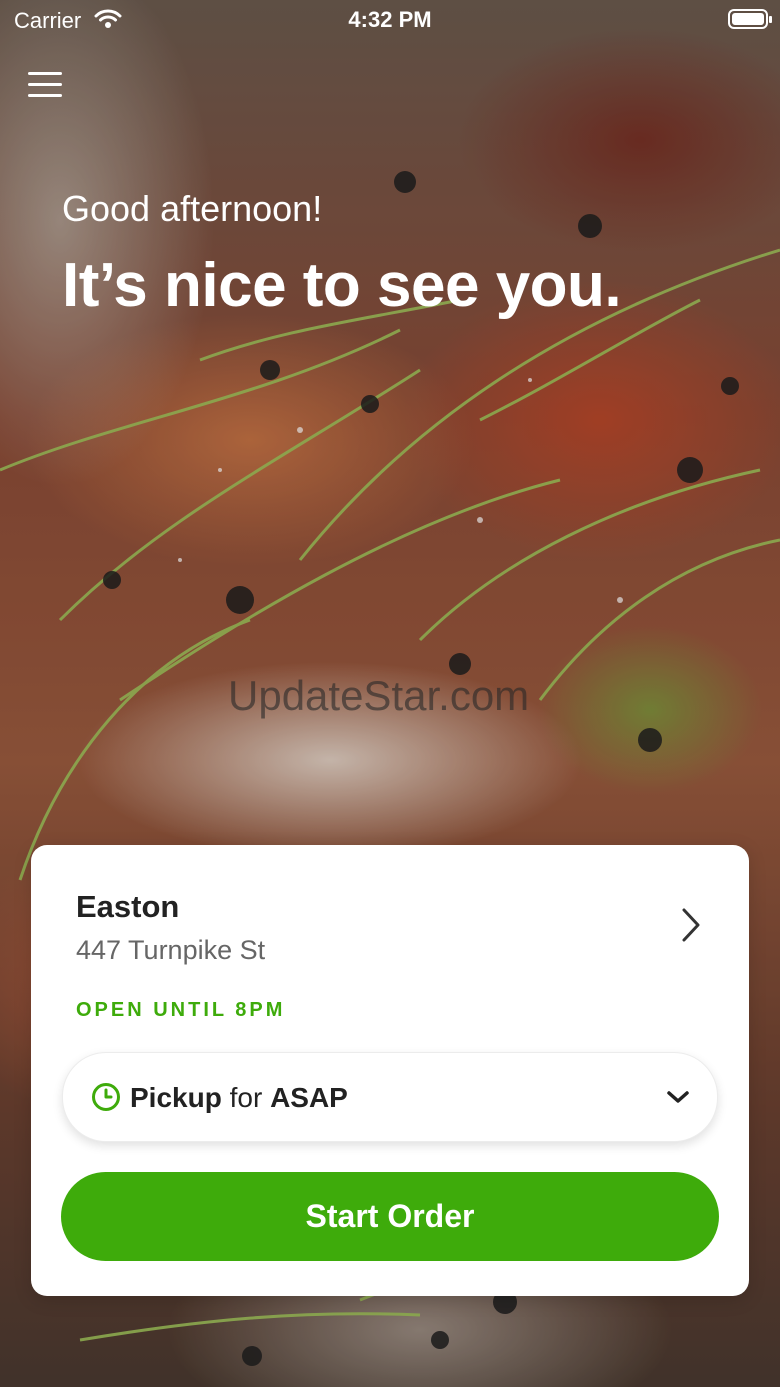 The width and height of the screenshot is (780, 1387). Describe the element at coordinates (45, 88) in the screenshot. I see `hamburger-menu-icon` at that location.